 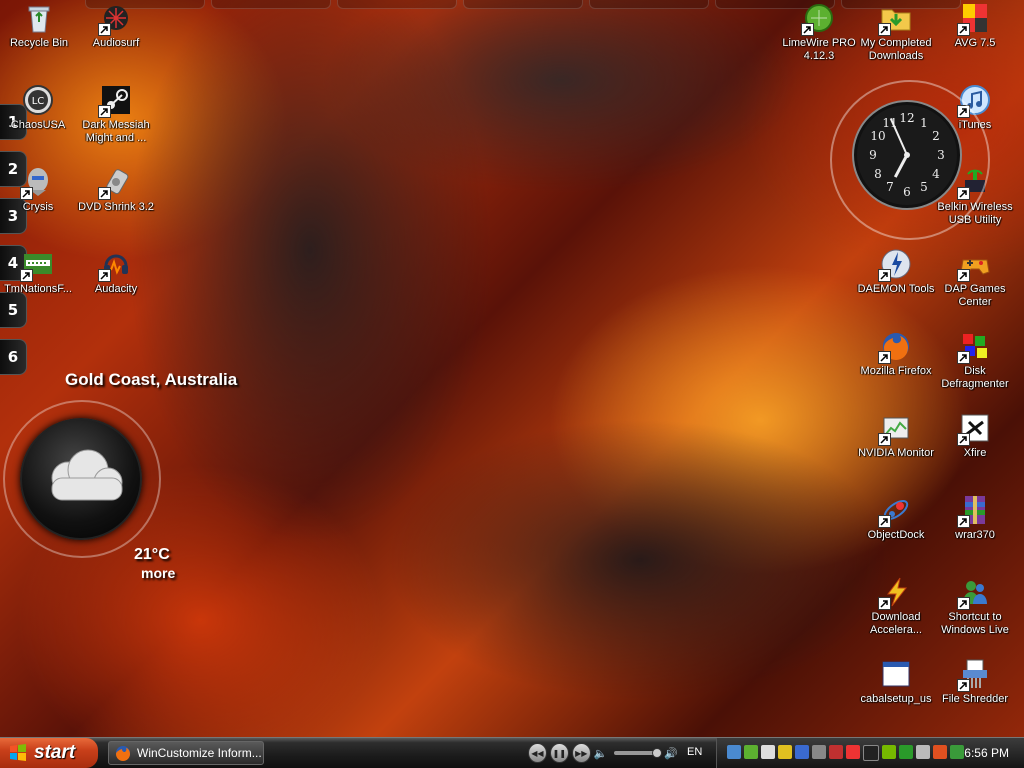 What do you see at coordinates (802, 752) in the screenshot?
I see `tray-bluetooth-icon` at bounding box center [802, 752].